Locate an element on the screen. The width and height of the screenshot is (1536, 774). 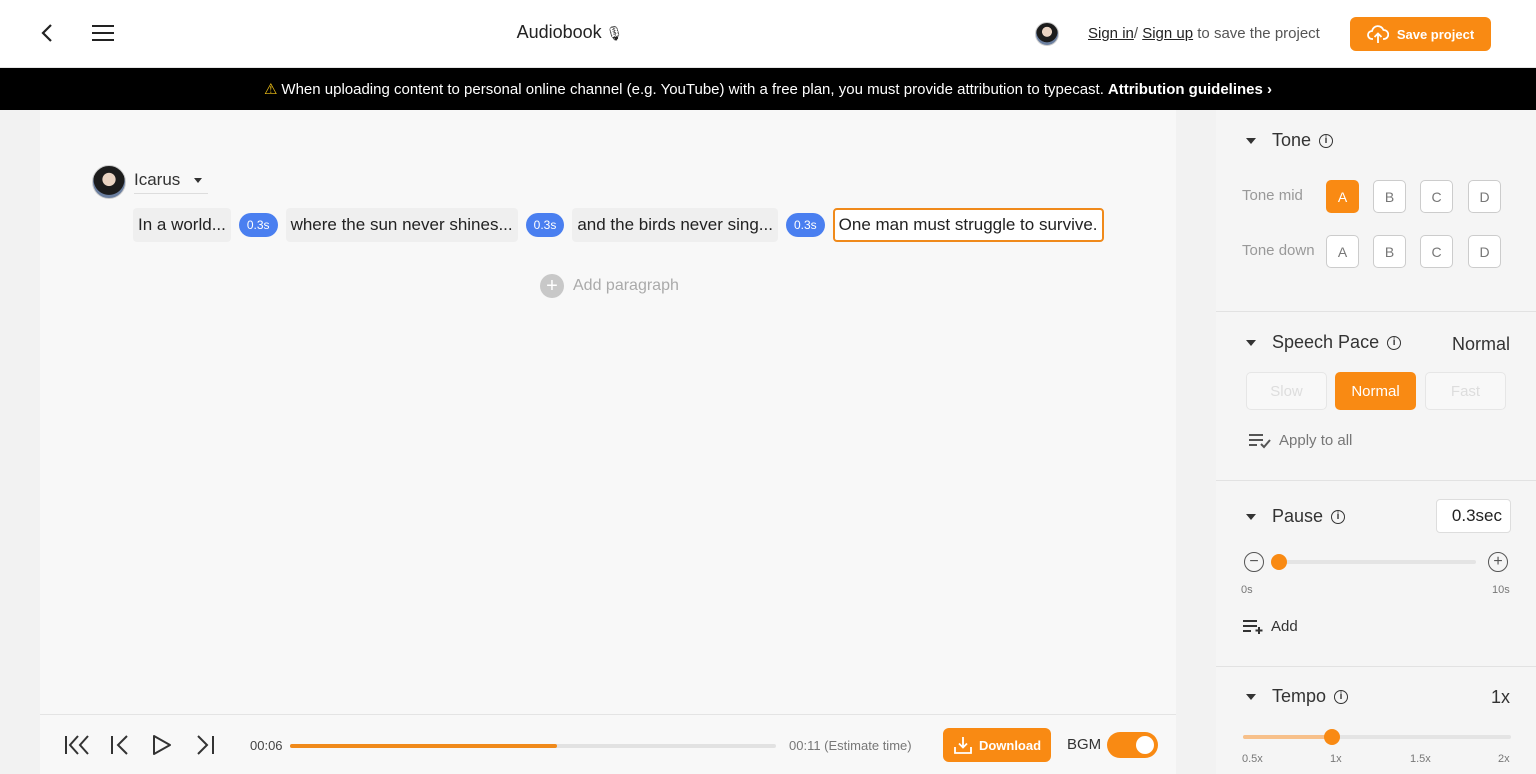
tone-mid-d: D is located at coordinates (1484, 196).